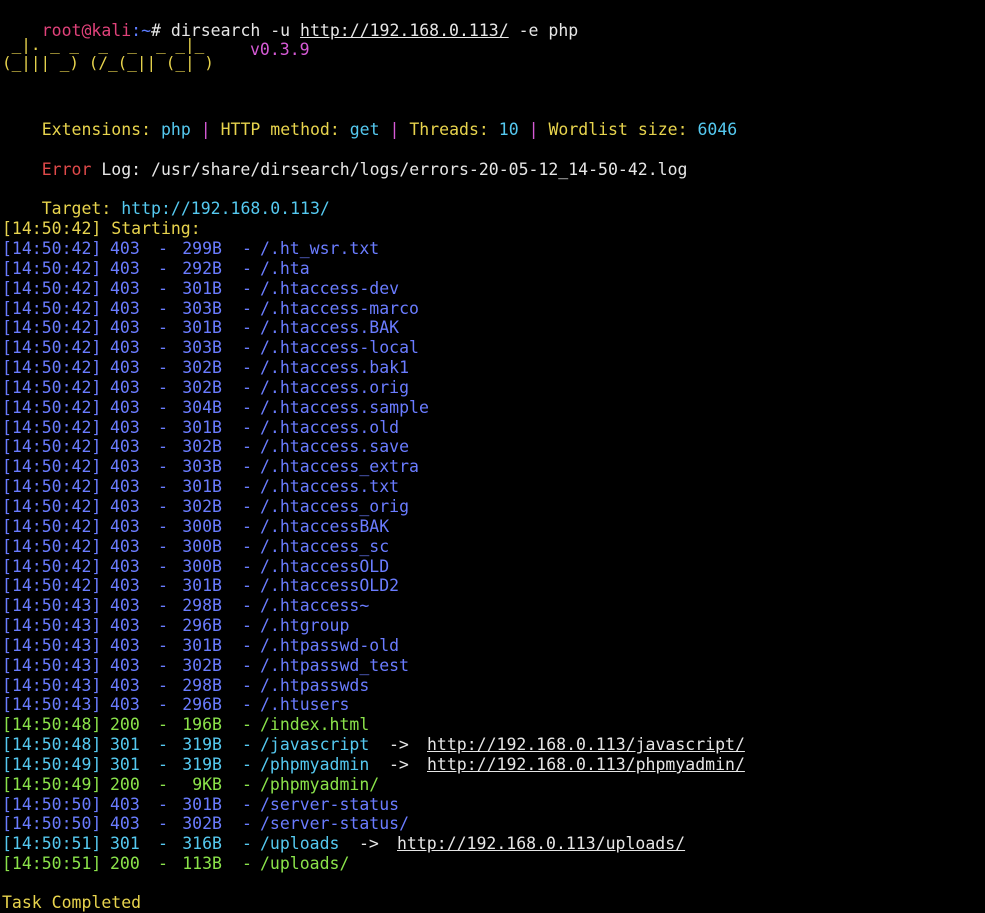 The height and width of the screenshot is (913, 985). Describe the element at coordinates (166, 198) in the screenshot. I see `target-line: Target: http://192.168.0.113/` at that location.